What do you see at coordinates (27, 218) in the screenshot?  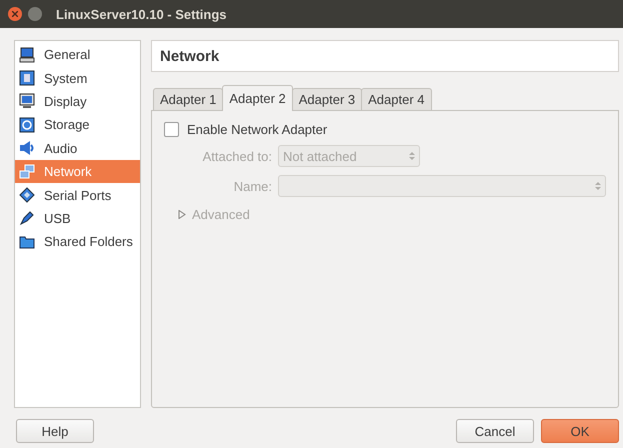 I see `usb-plug-icon` at bounding box center [27, 218].